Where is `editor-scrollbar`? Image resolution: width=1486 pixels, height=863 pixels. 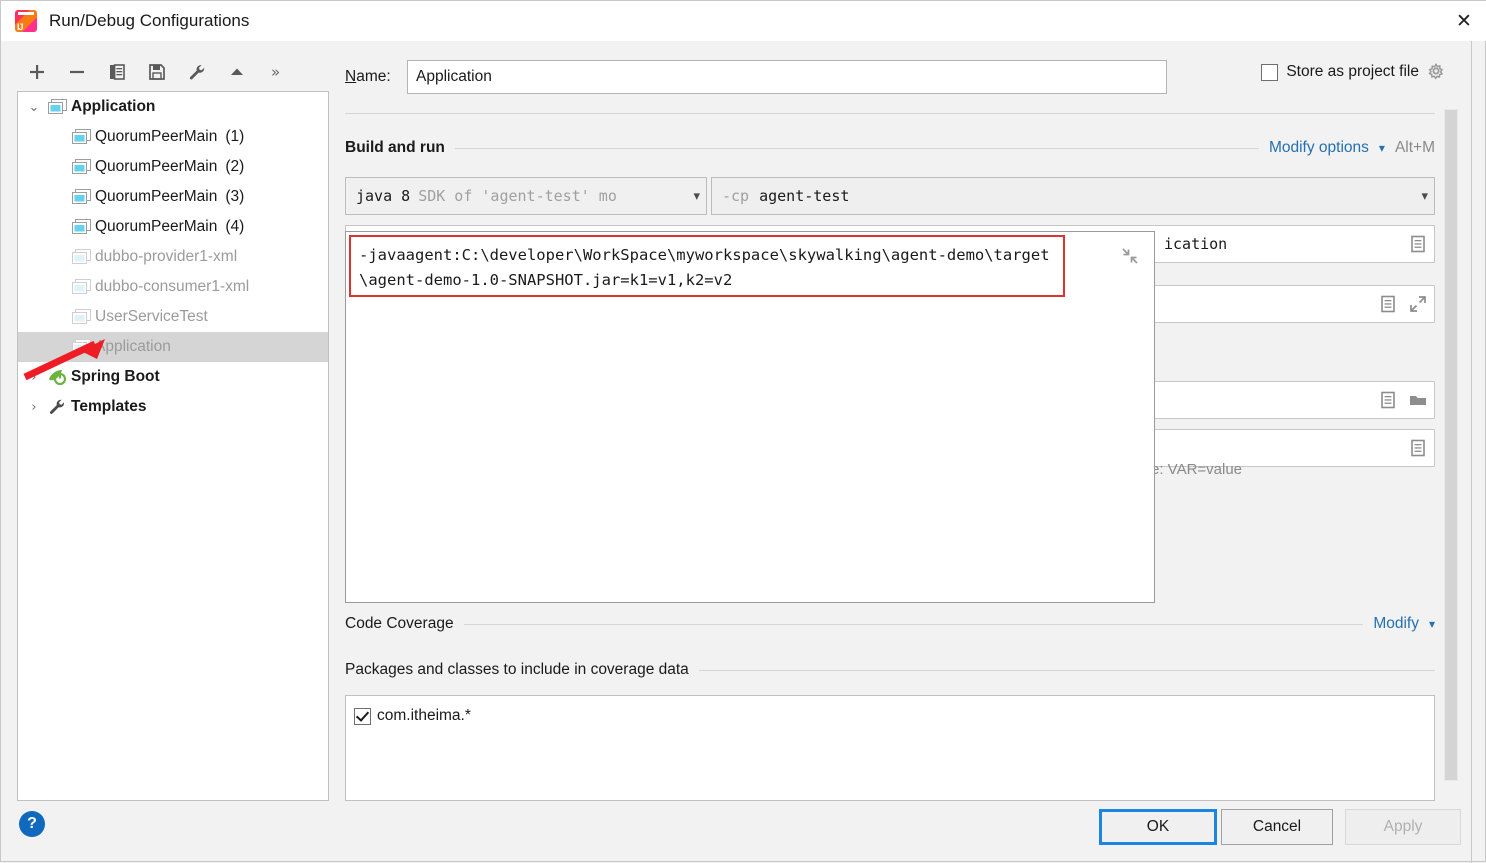
editor-scrollbar is located at coordinates (1451, 445).